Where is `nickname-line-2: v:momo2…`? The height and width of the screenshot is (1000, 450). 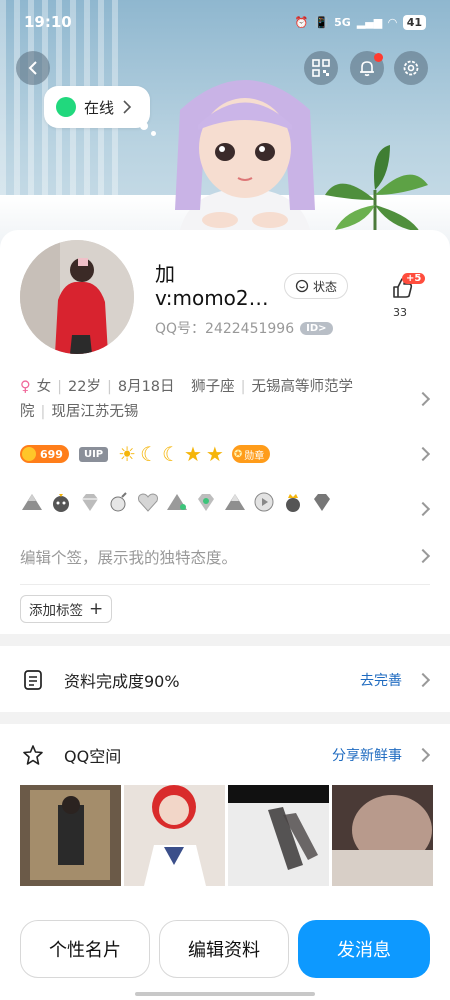
nickname-line-2: v:momo2… is located at coordinates (212, 298).